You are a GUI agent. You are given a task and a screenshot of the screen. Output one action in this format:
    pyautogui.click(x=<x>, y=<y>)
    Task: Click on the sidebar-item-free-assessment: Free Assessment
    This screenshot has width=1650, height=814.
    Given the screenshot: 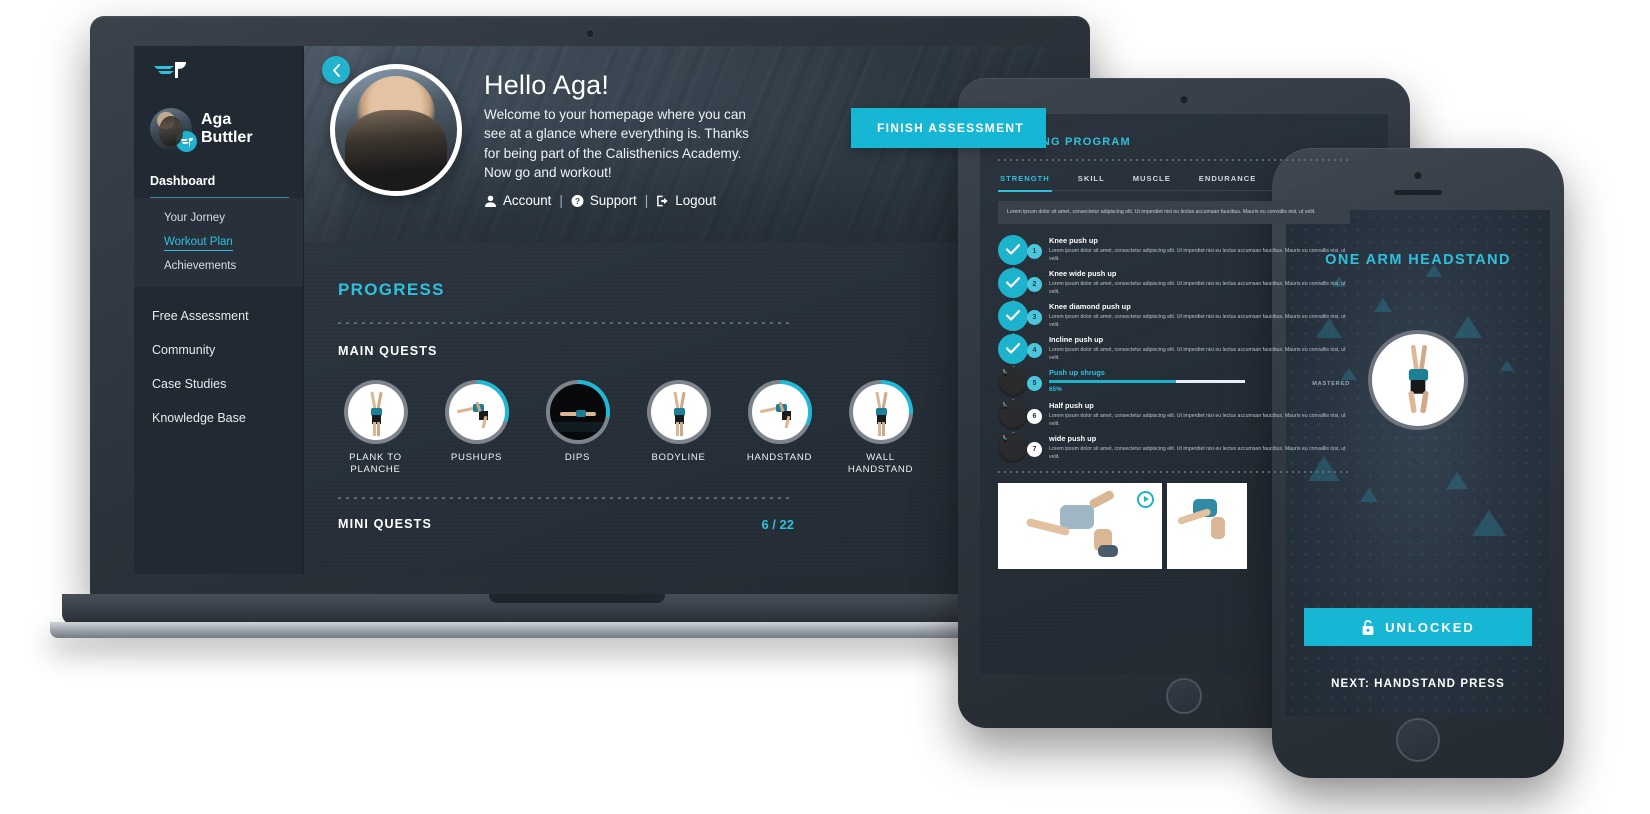 What is the action you would take?
    pyautogui.click(x=218, y=316)
    